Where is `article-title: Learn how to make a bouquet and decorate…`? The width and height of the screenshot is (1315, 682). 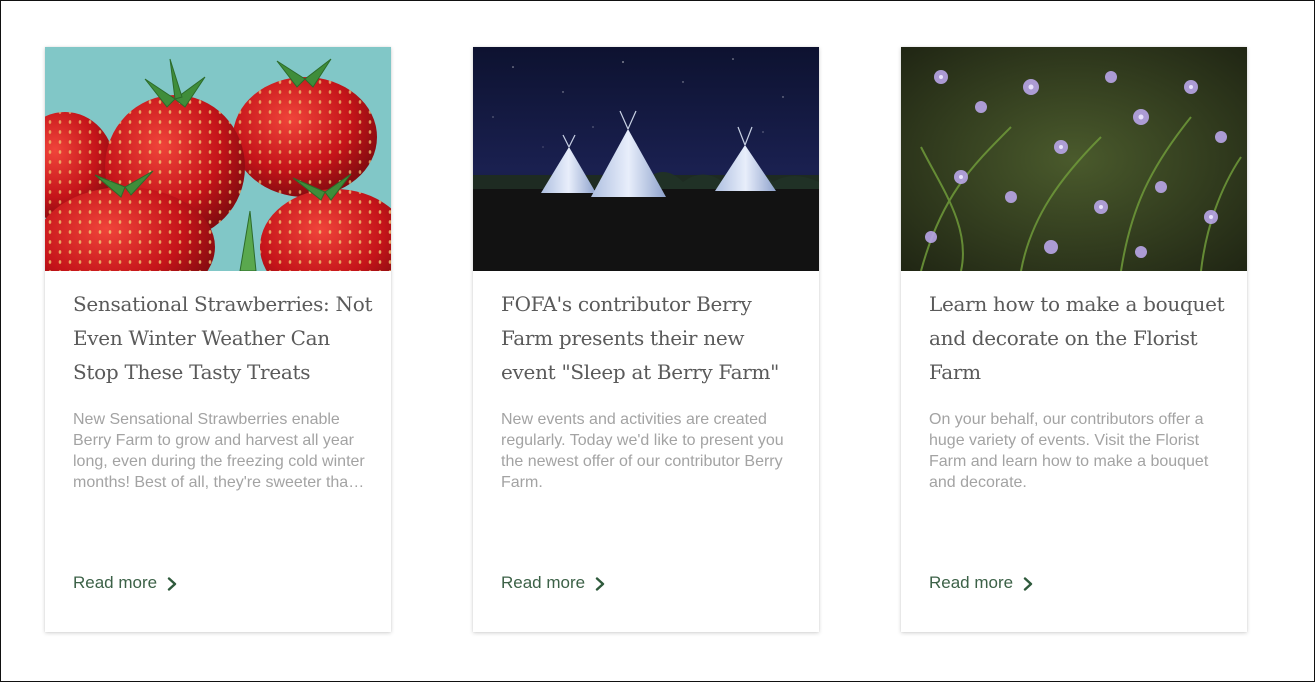 article-title: Learn how to make a bouquet and decorate… is located at coordinates (1079, 338).